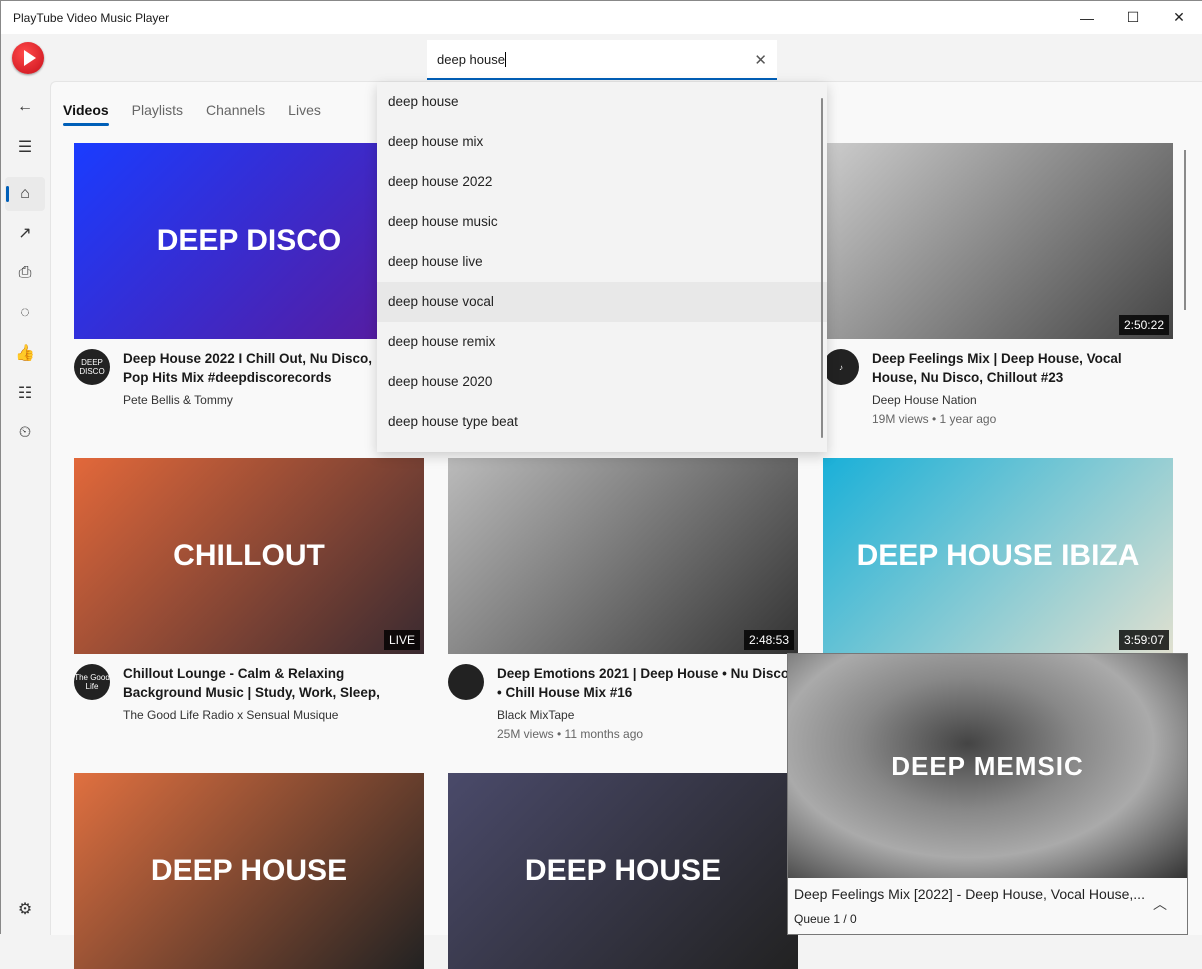 The width and height of the screenshot is (1202, 969). I want to click on channel-name: Black MixTape, so click(535, 715).